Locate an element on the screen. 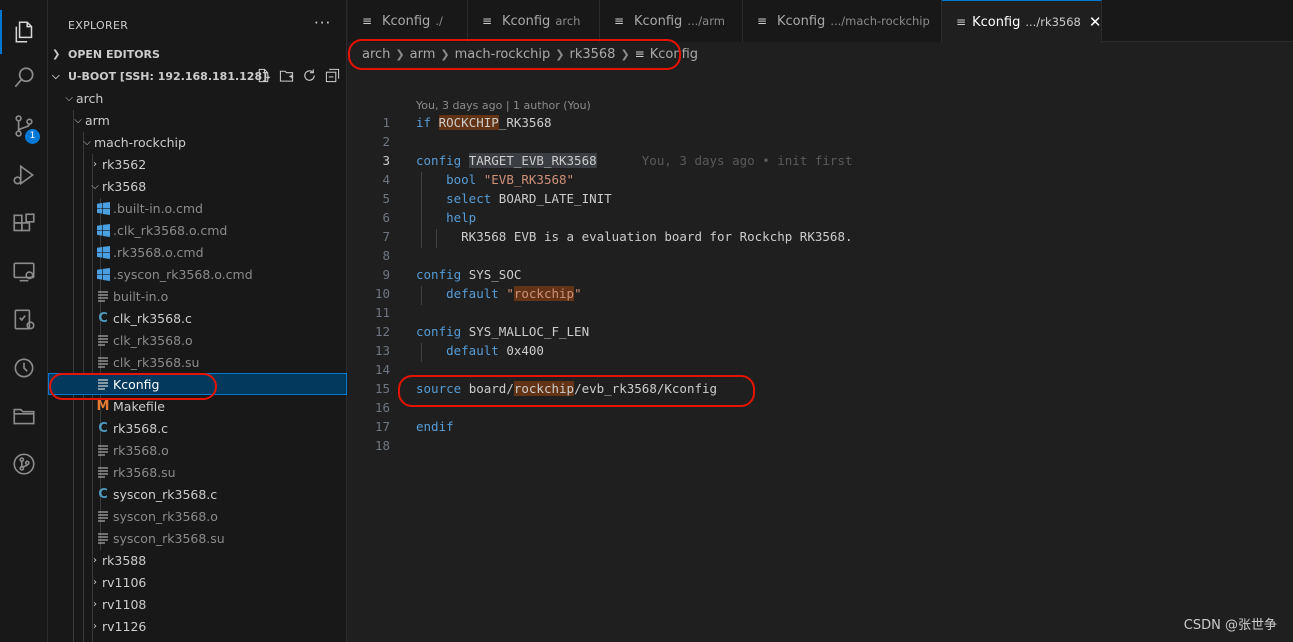  tree-label: rk3568.su is located at coordinates (144, 472).